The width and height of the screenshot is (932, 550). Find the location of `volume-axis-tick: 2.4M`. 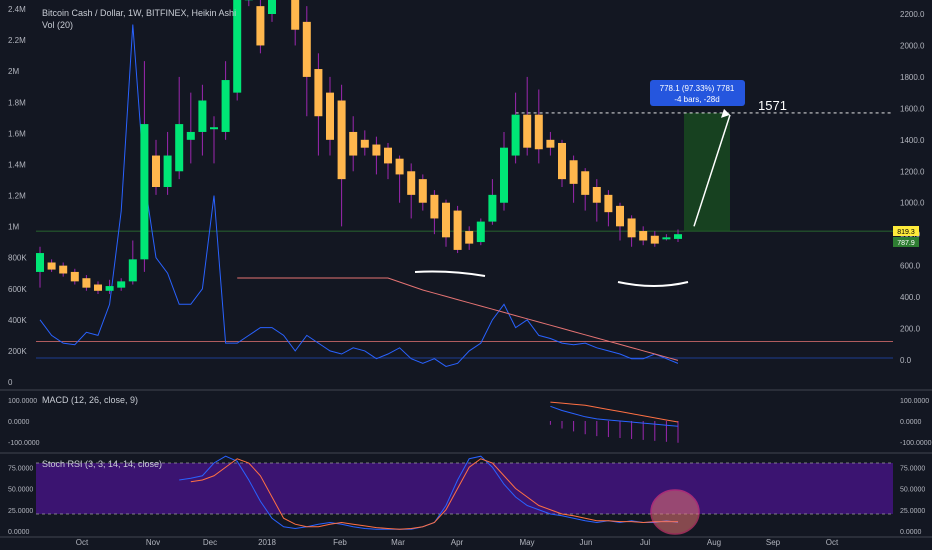

volume-axis-tick: 2.4M is located at coordinates (17, 9).